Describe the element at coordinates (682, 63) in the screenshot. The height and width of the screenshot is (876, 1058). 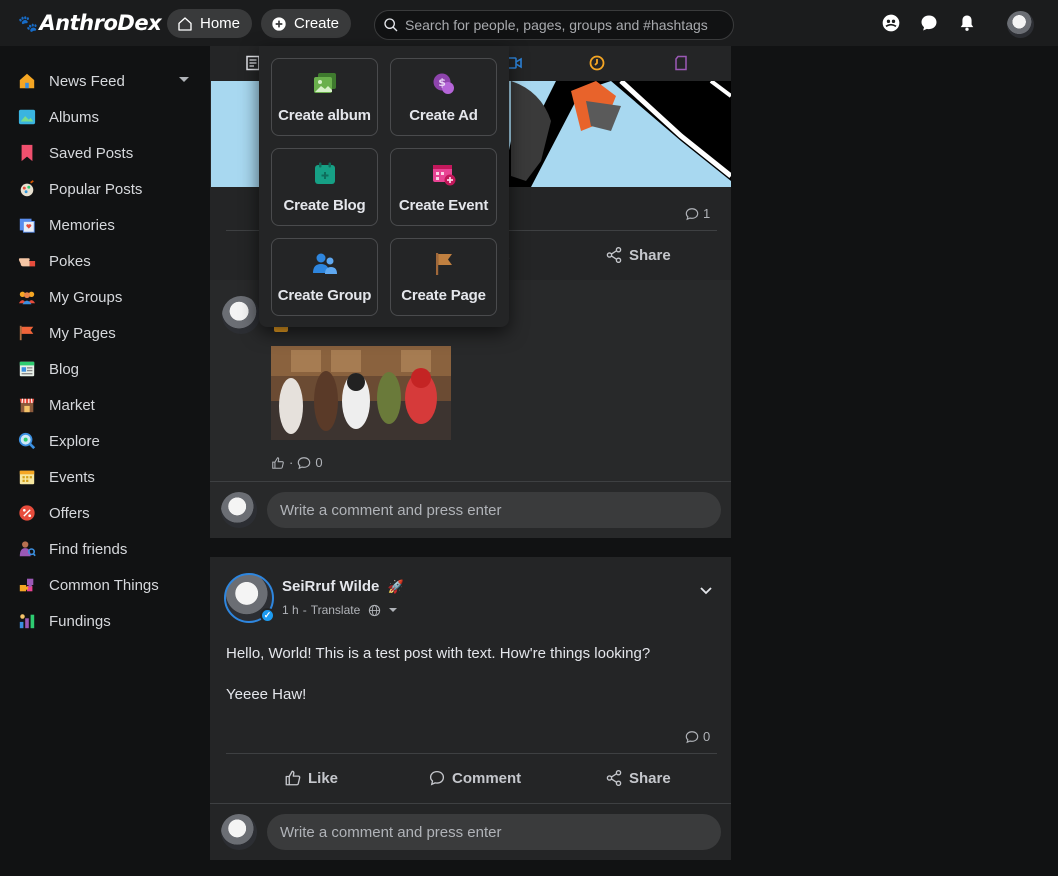
I see `file-post-icon` at that location.